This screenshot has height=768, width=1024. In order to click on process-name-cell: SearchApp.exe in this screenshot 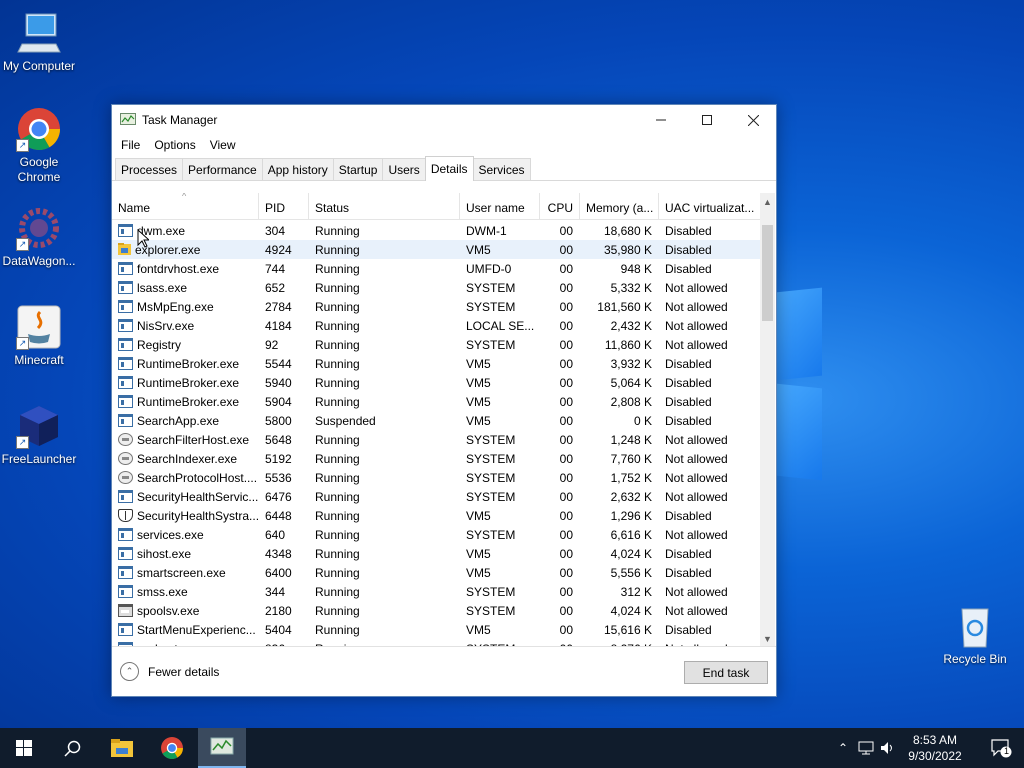, I will do `click(185, 421)`.